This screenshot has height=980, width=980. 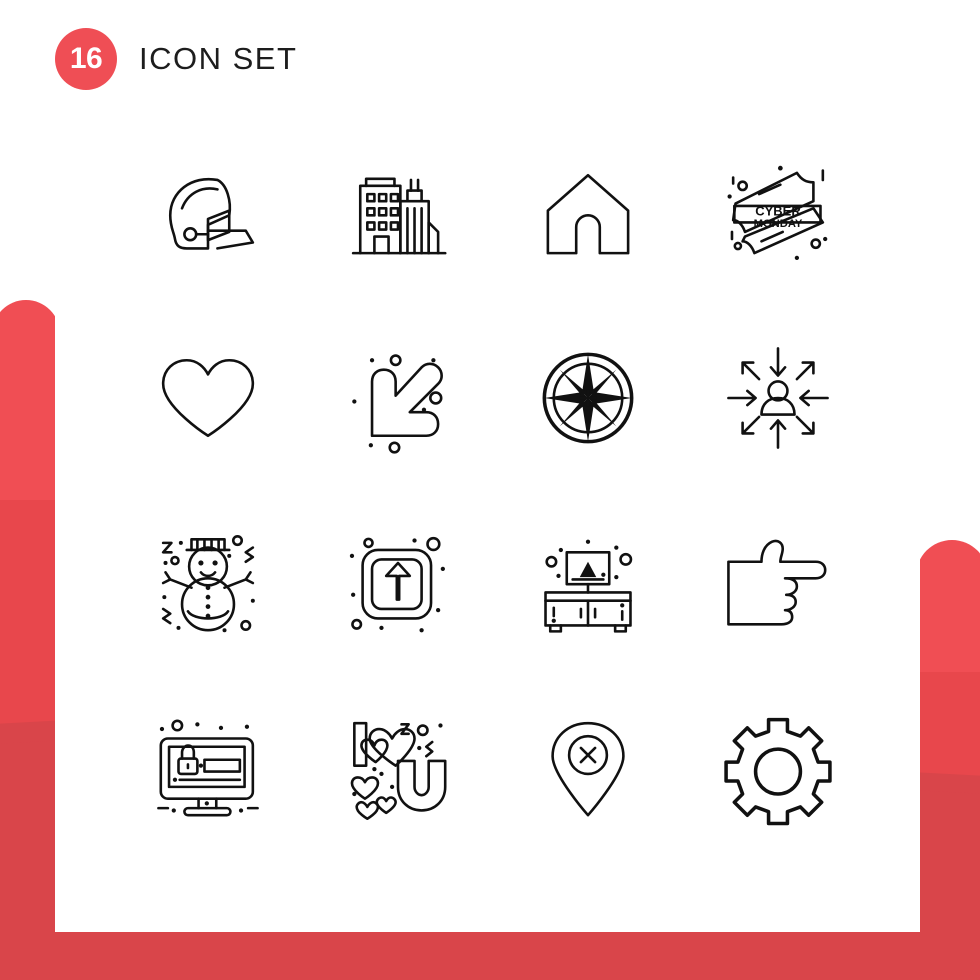 I want to click on icon-cell-monitor-password, so click(x=208, y=767).